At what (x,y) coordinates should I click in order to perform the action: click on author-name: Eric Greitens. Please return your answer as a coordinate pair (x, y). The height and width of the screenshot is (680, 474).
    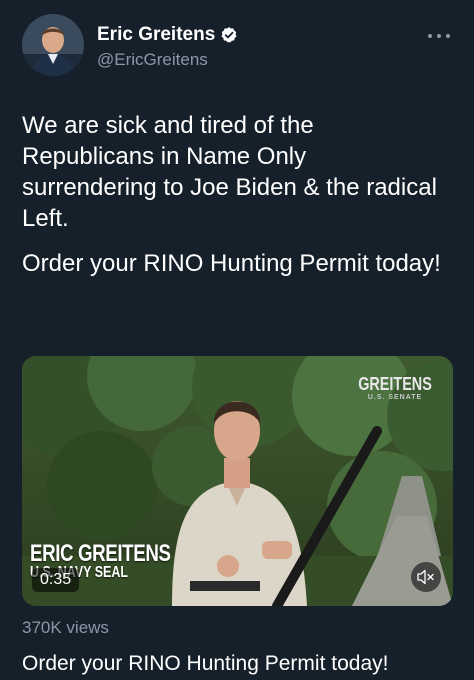
    Looking at the image, I should click on (156, 35).